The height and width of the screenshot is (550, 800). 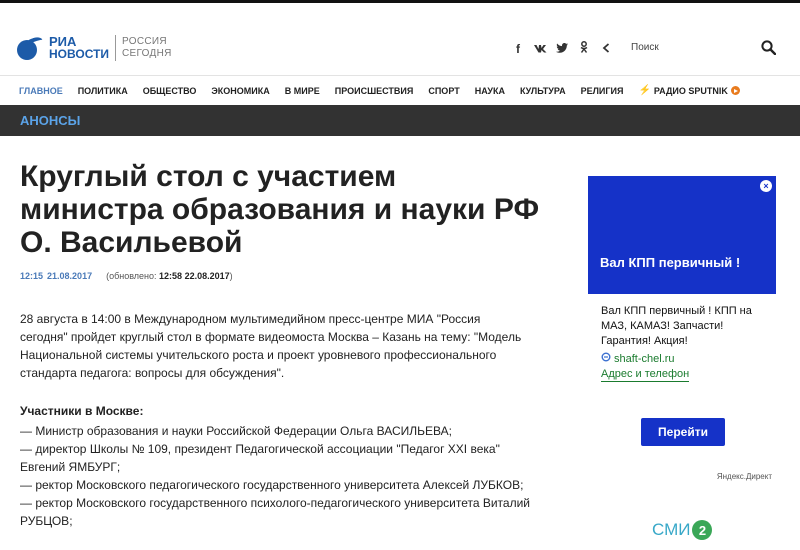 I want to click on logo-rossiya: РОССИЯ, so click(x=144, y=41).